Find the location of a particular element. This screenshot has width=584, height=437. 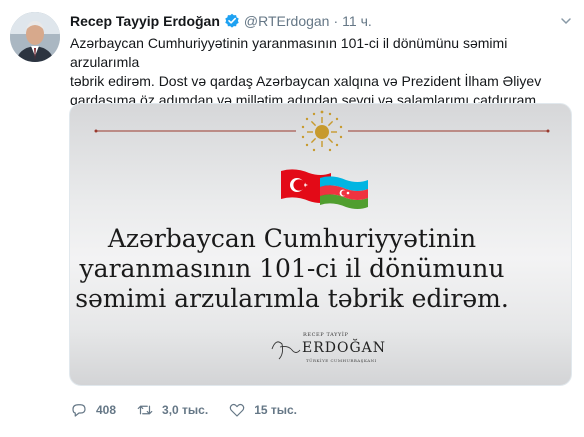

heart-icon is located at coordinates (237, 410).